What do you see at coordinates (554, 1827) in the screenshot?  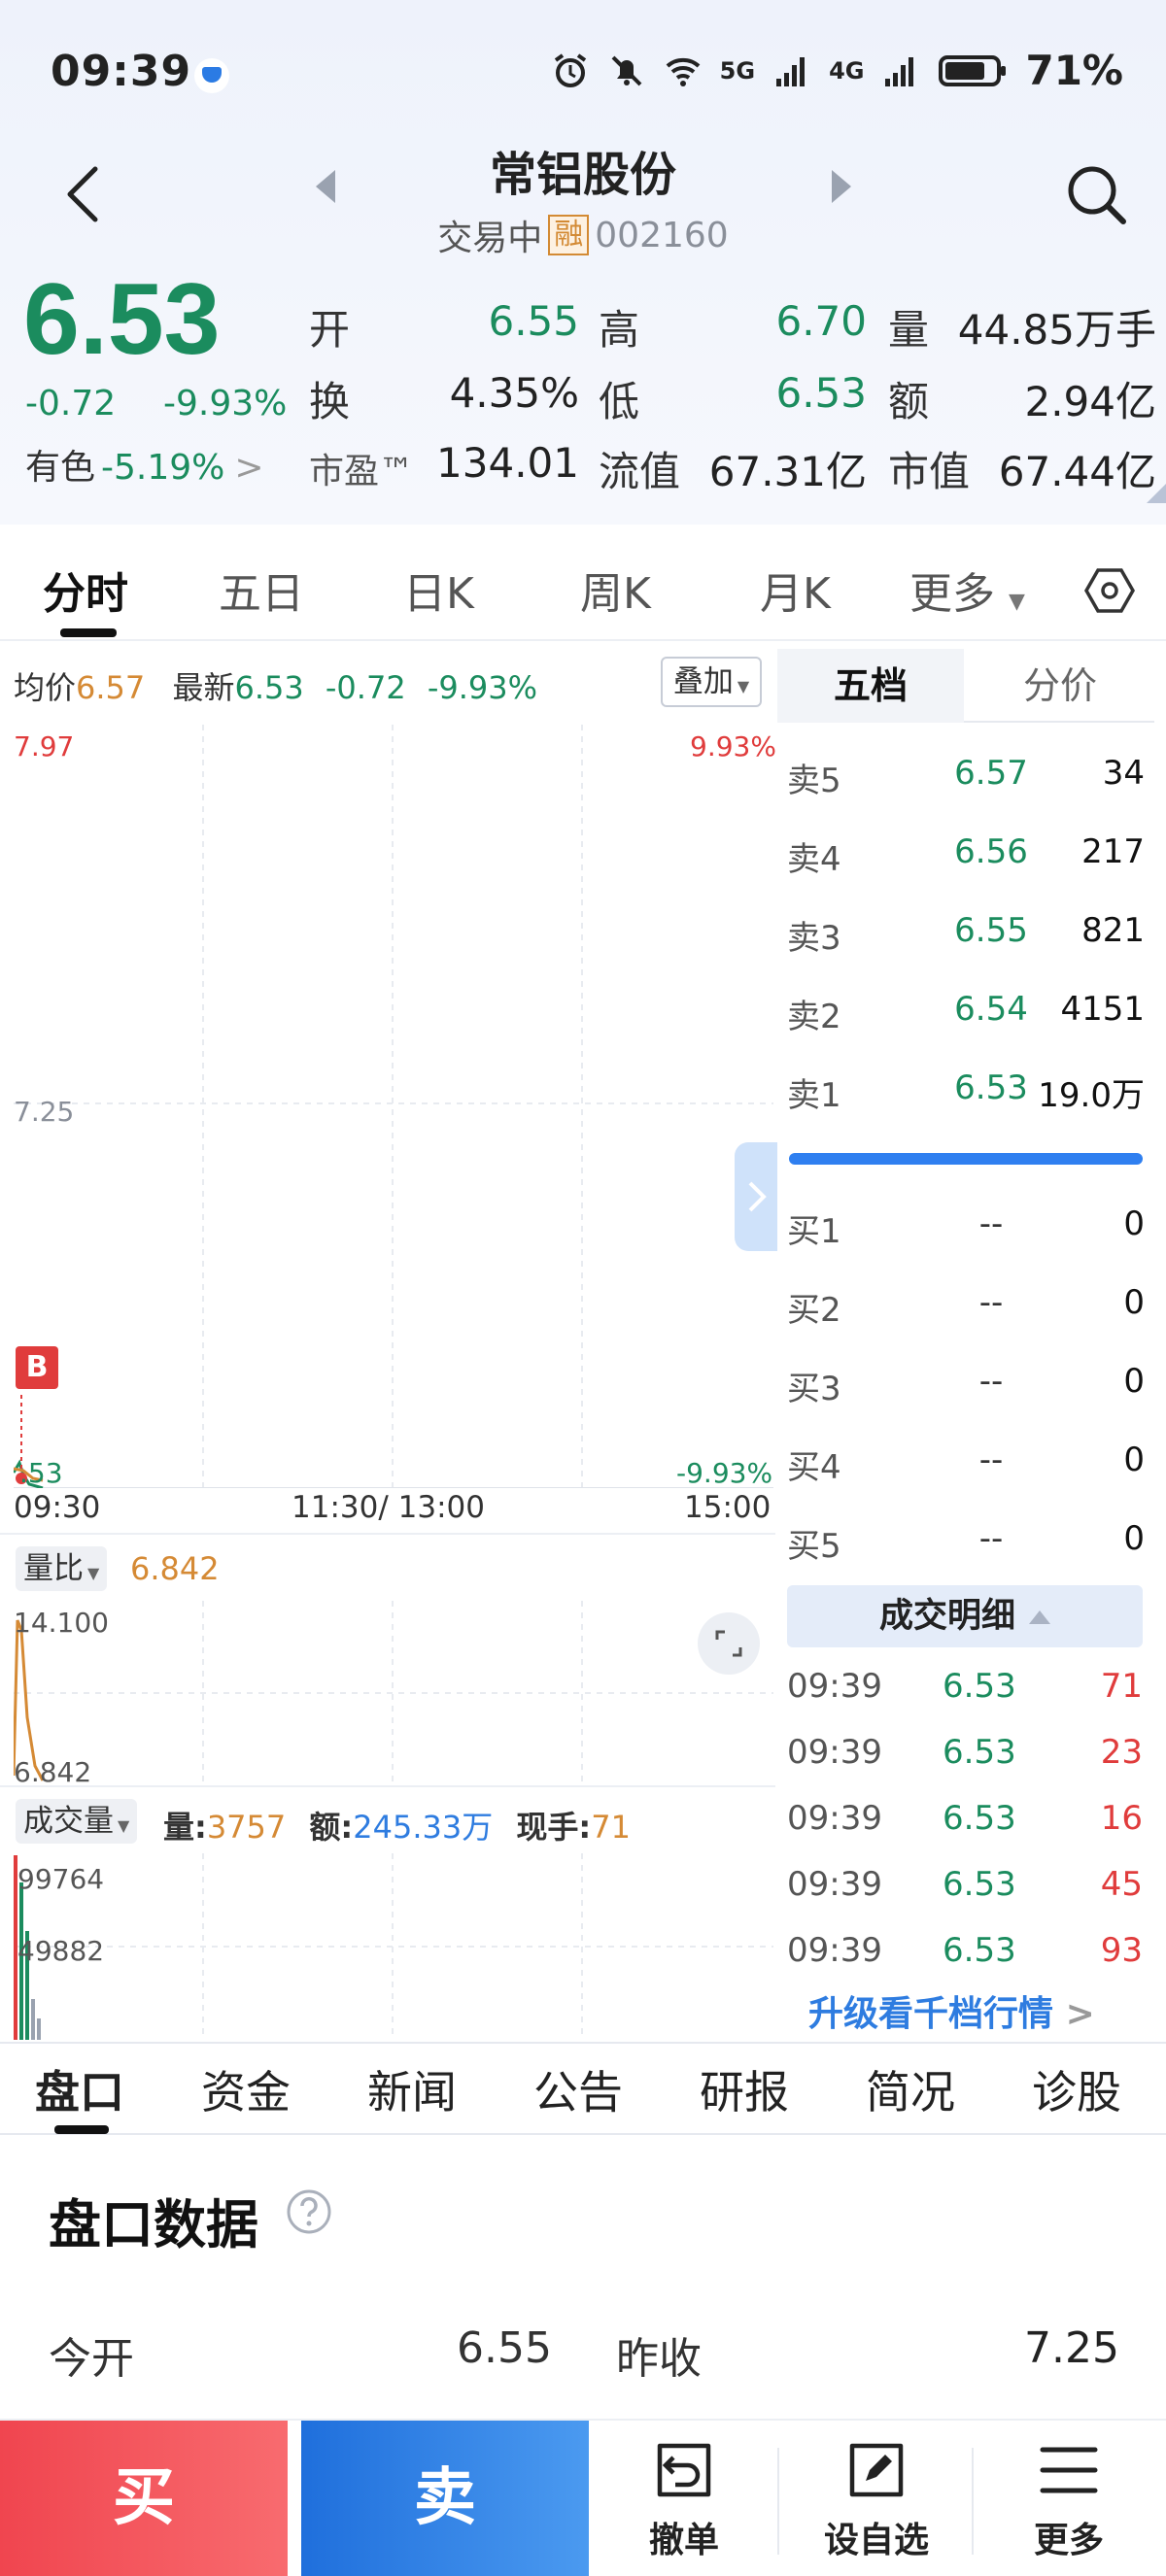 I see `hand-label: 现手:` at bounding box center [554, 1827].